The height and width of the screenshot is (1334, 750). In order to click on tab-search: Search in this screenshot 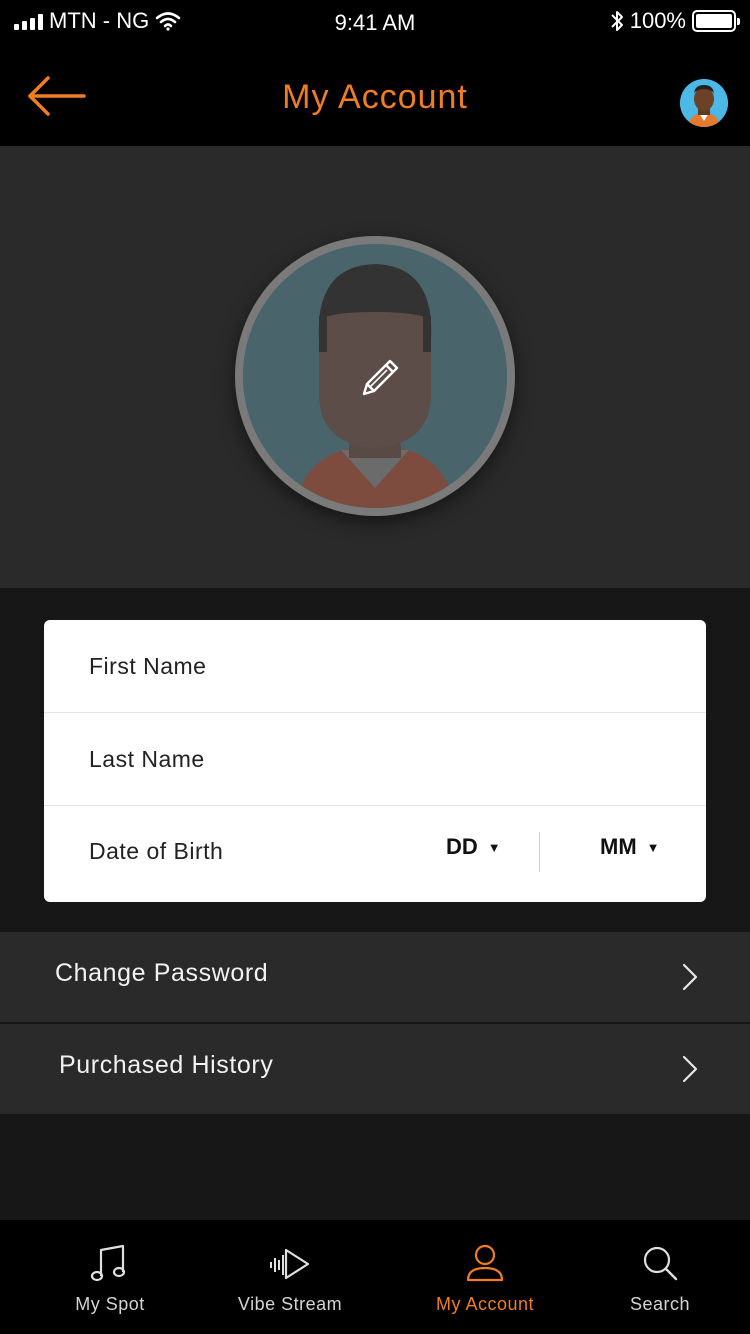, I will do `click(660, 1277)`.